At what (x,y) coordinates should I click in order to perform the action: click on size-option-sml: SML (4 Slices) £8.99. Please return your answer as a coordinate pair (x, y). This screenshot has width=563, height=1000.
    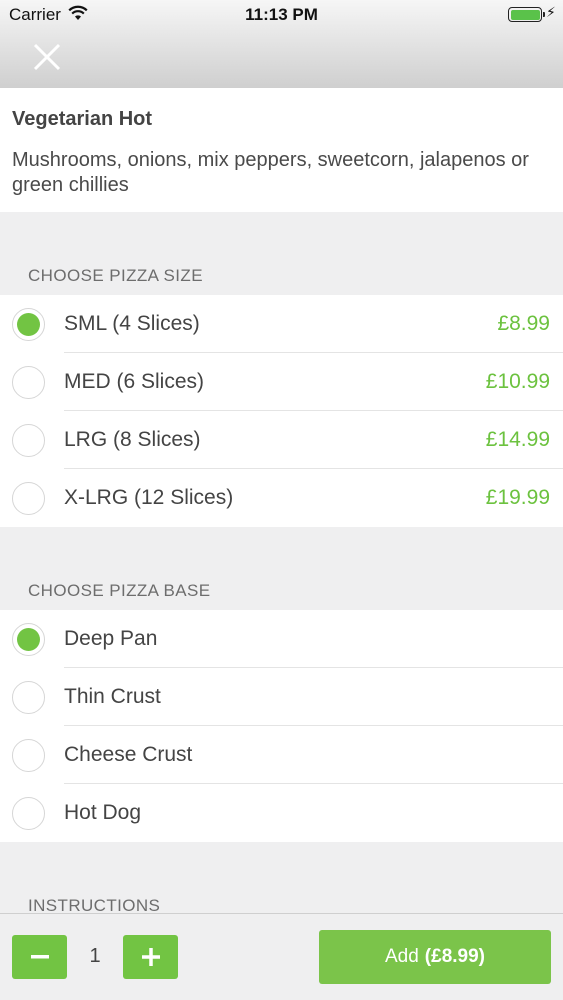
    Looking at the image, I should click on (281, 324).